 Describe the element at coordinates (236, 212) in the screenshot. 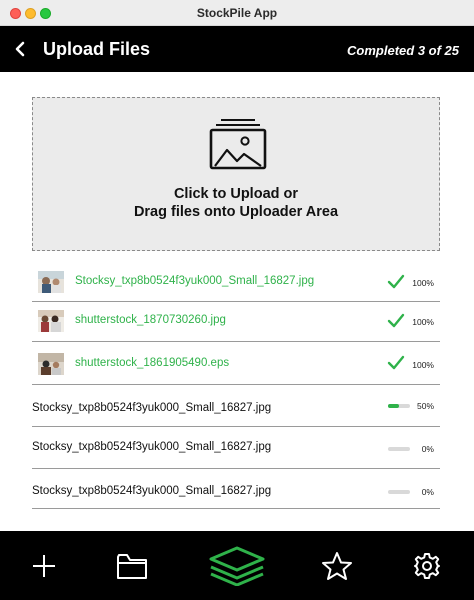

I see `dropzone-instruction-line-2: Drag files onto Uploader Area` at that location.